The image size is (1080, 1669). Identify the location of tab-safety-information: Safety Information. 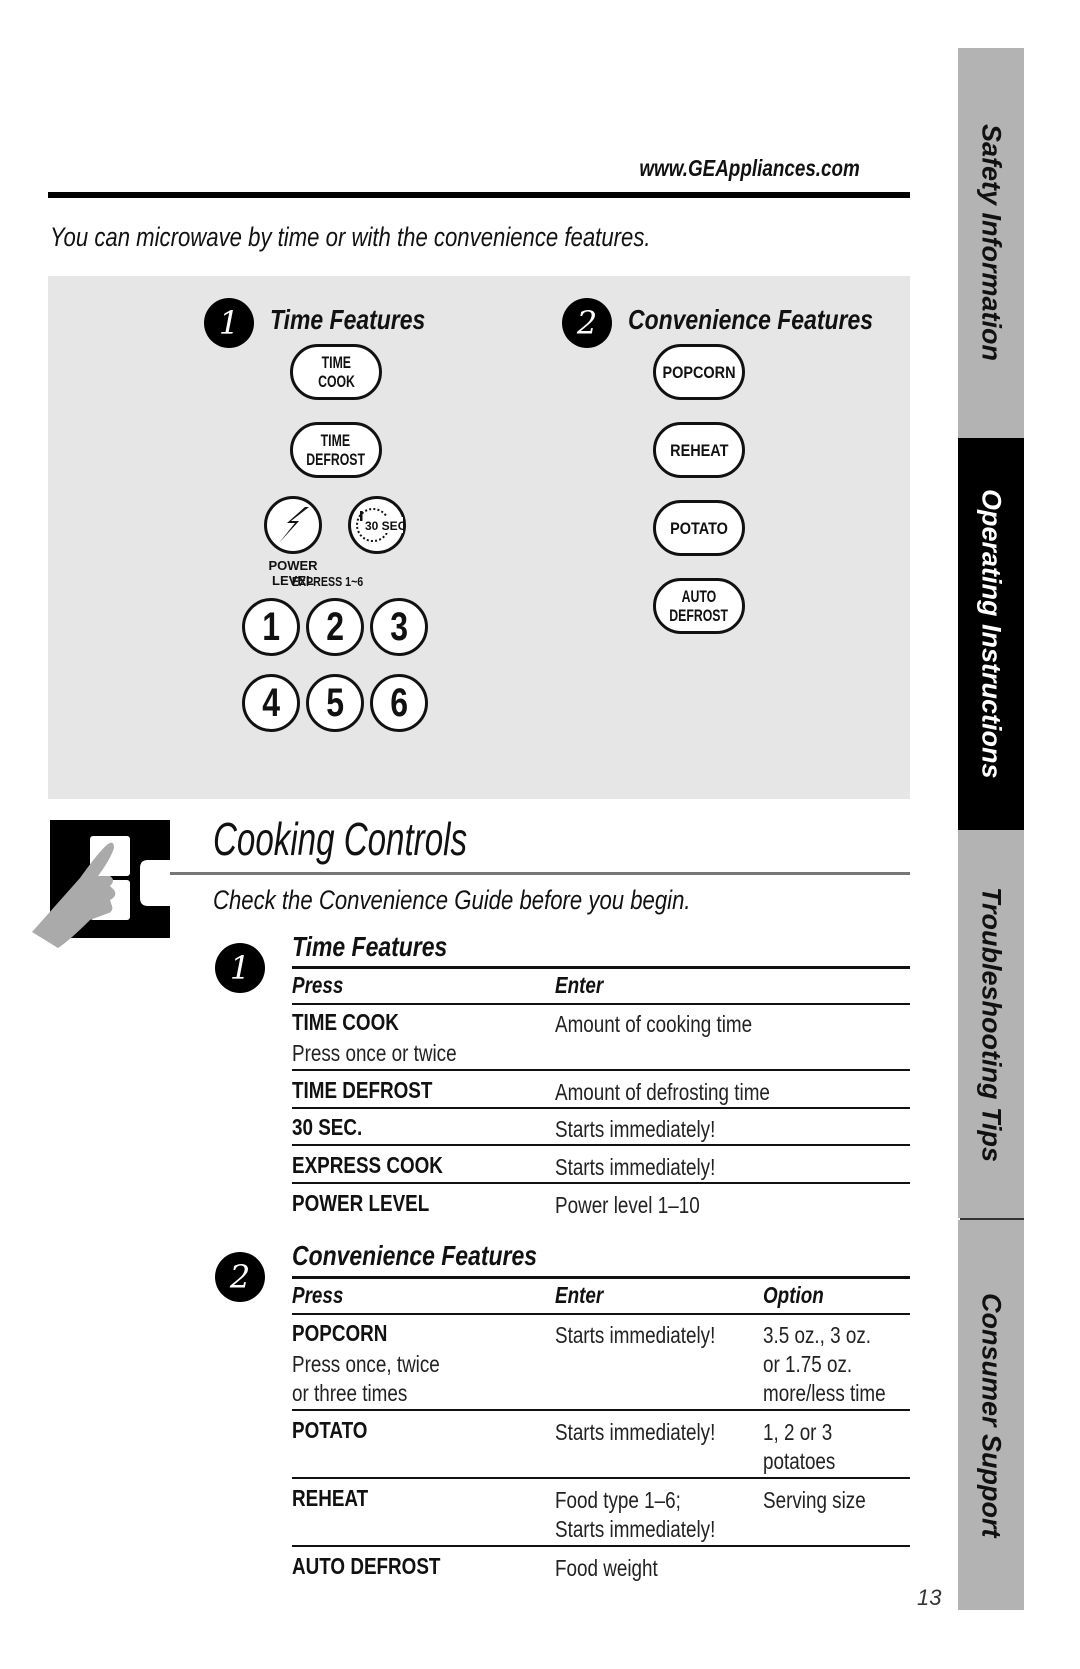
(991, 243).